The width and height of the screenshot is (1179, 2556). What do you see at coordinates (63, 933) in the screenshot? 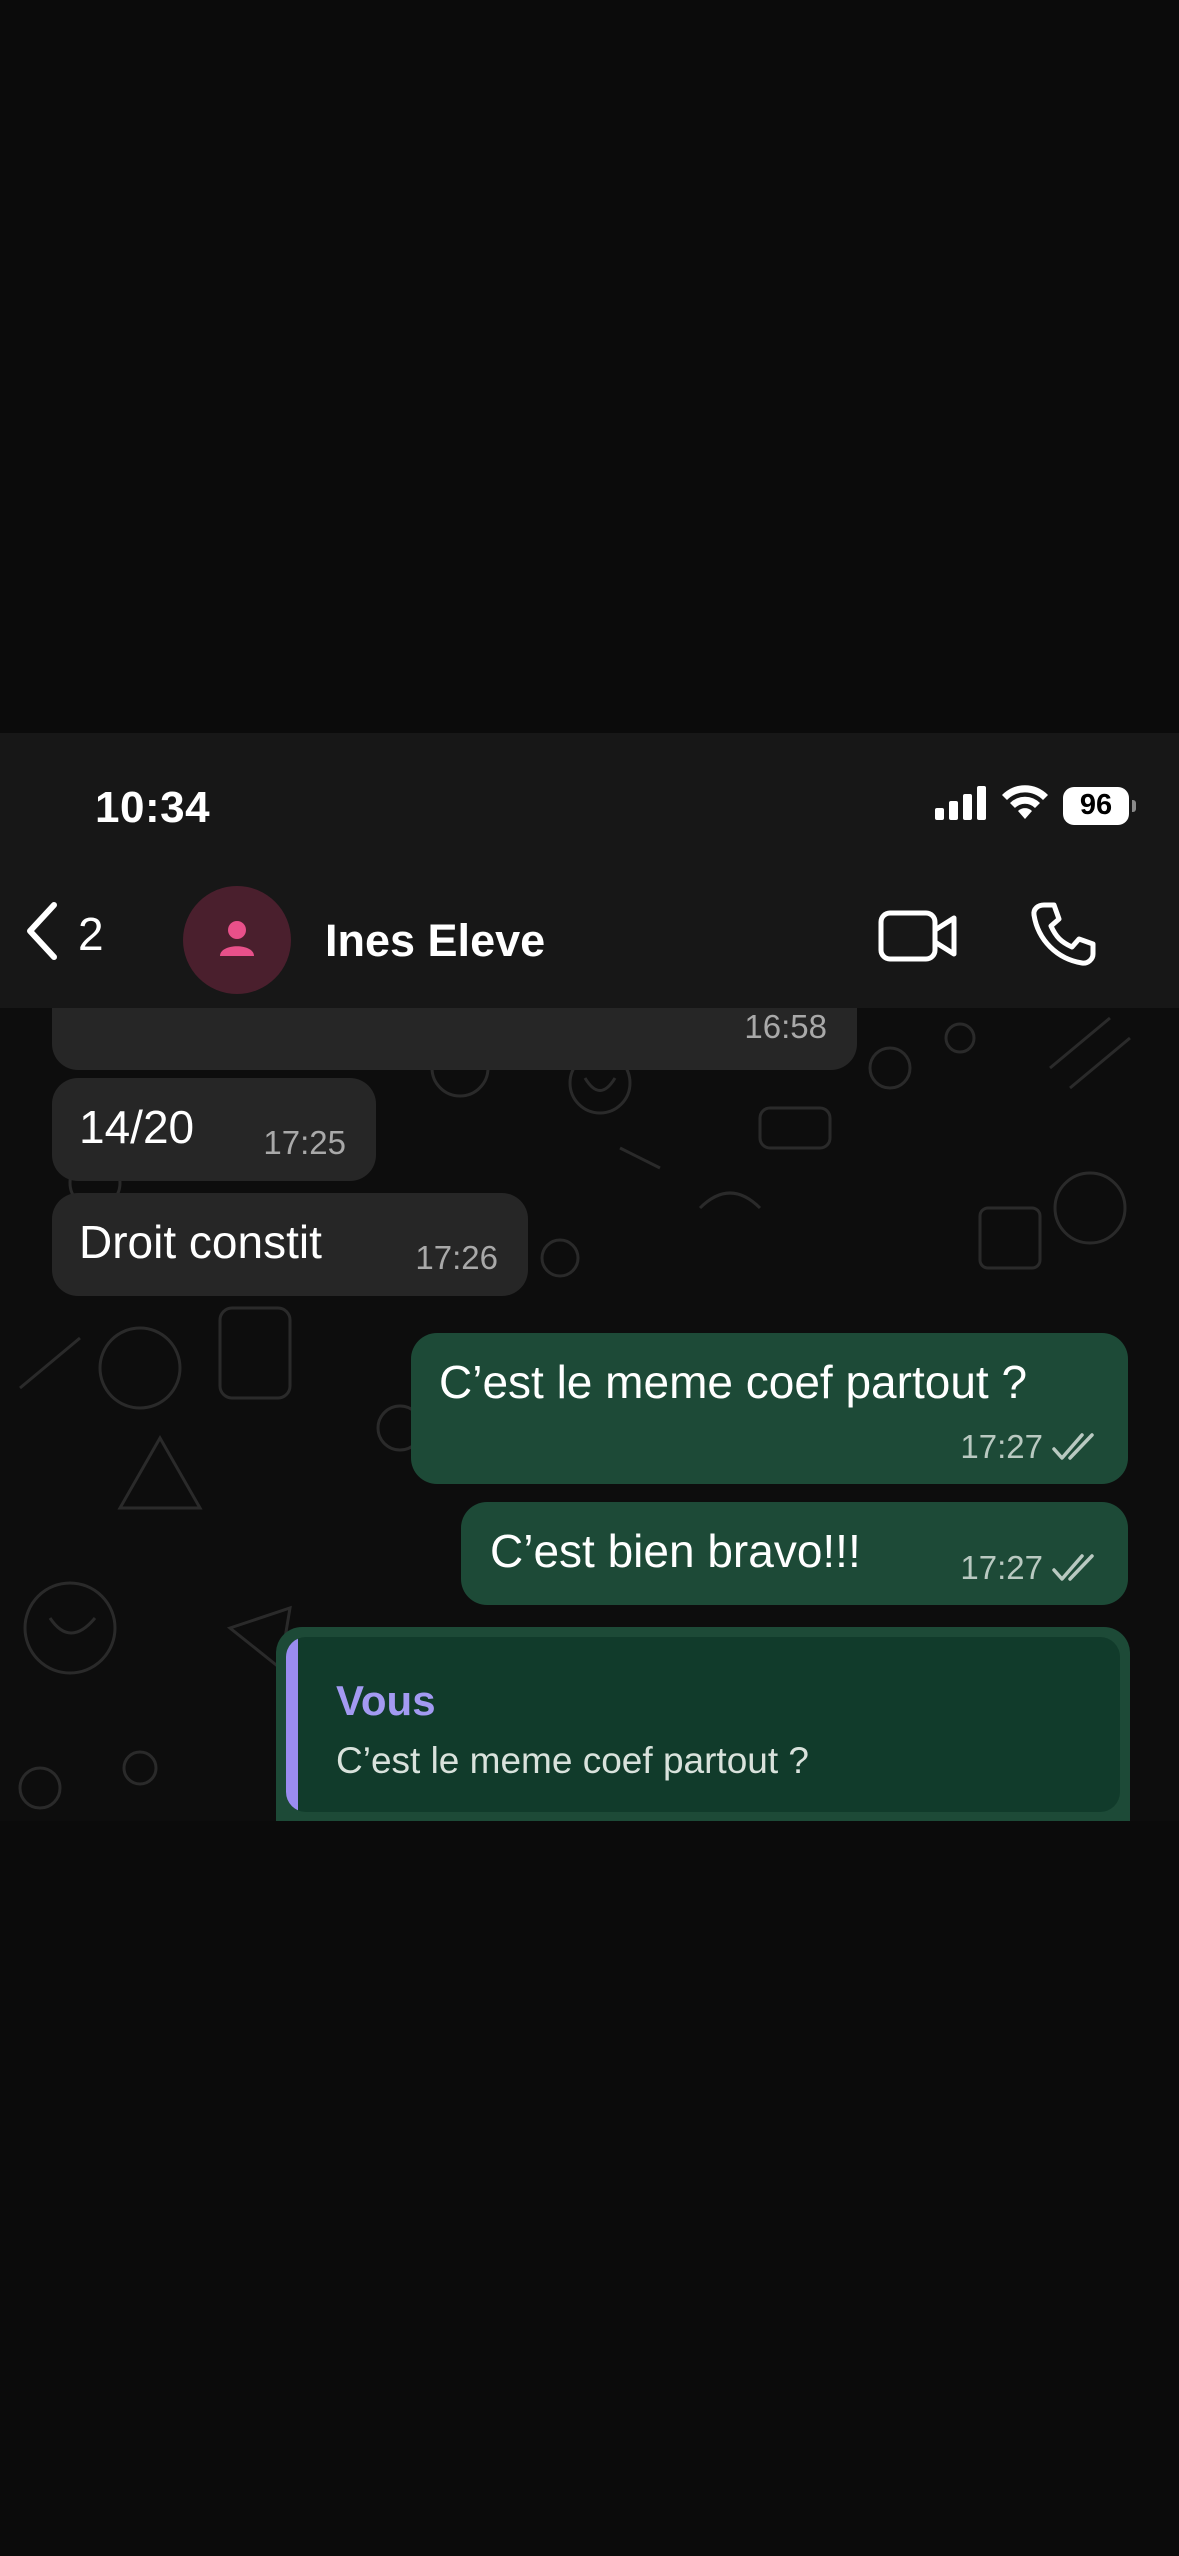
I see `back-button: 2` at bounding box center [63, 933].